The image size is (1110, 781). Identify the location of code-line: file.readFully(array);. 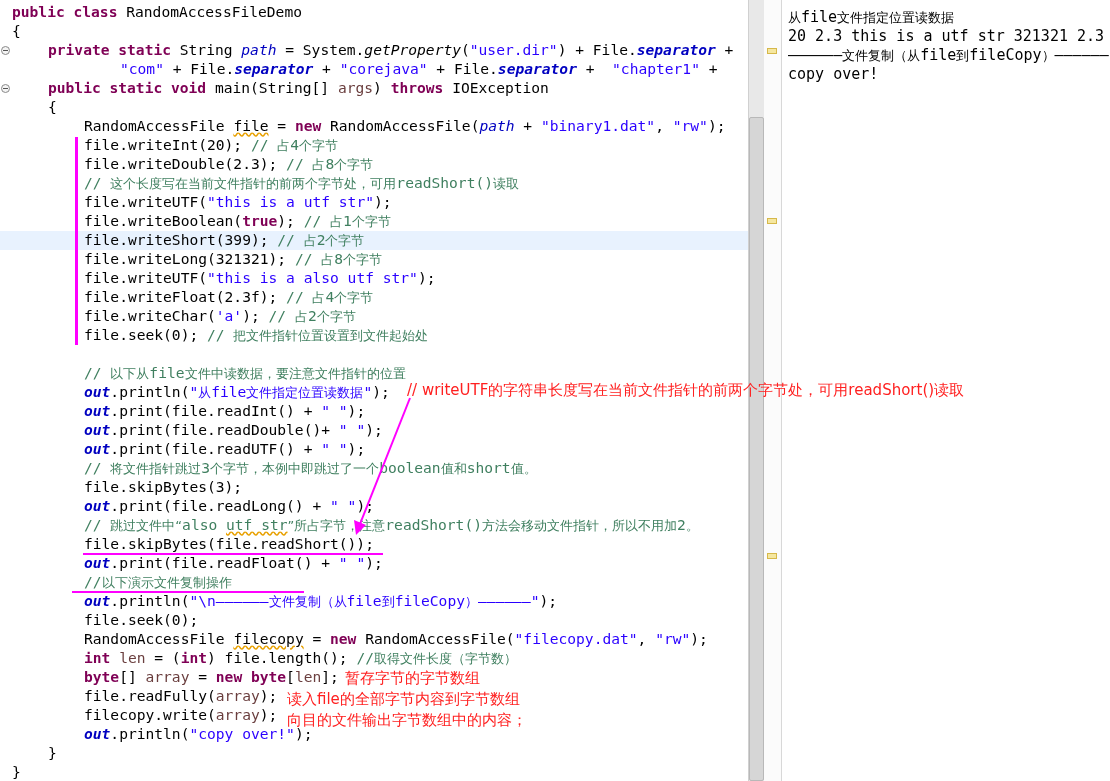
(181, 696).